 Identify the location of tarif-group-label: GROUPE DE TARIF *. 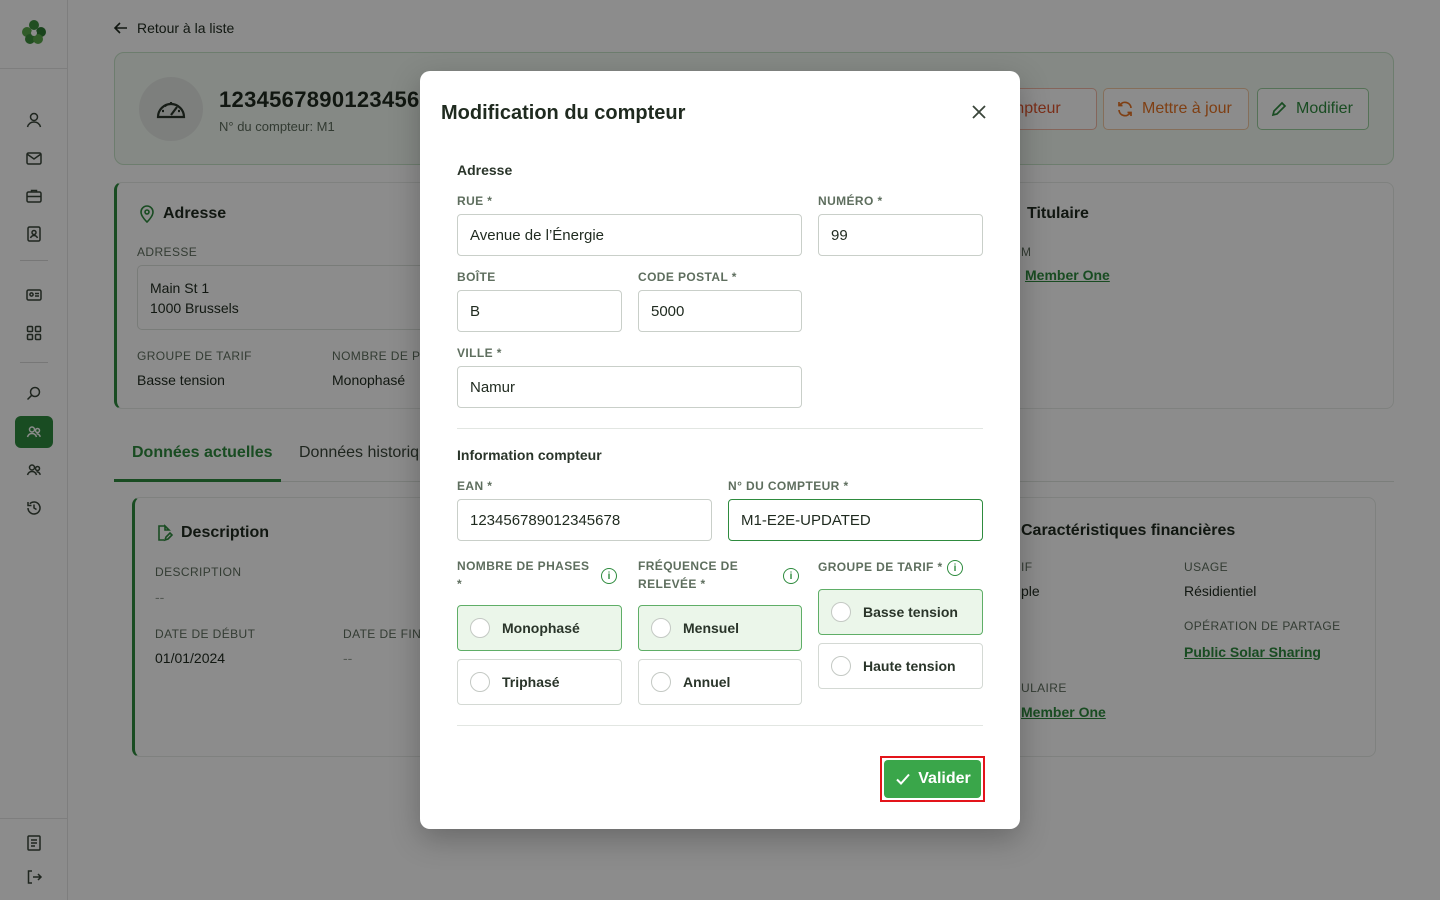
(880, 567).